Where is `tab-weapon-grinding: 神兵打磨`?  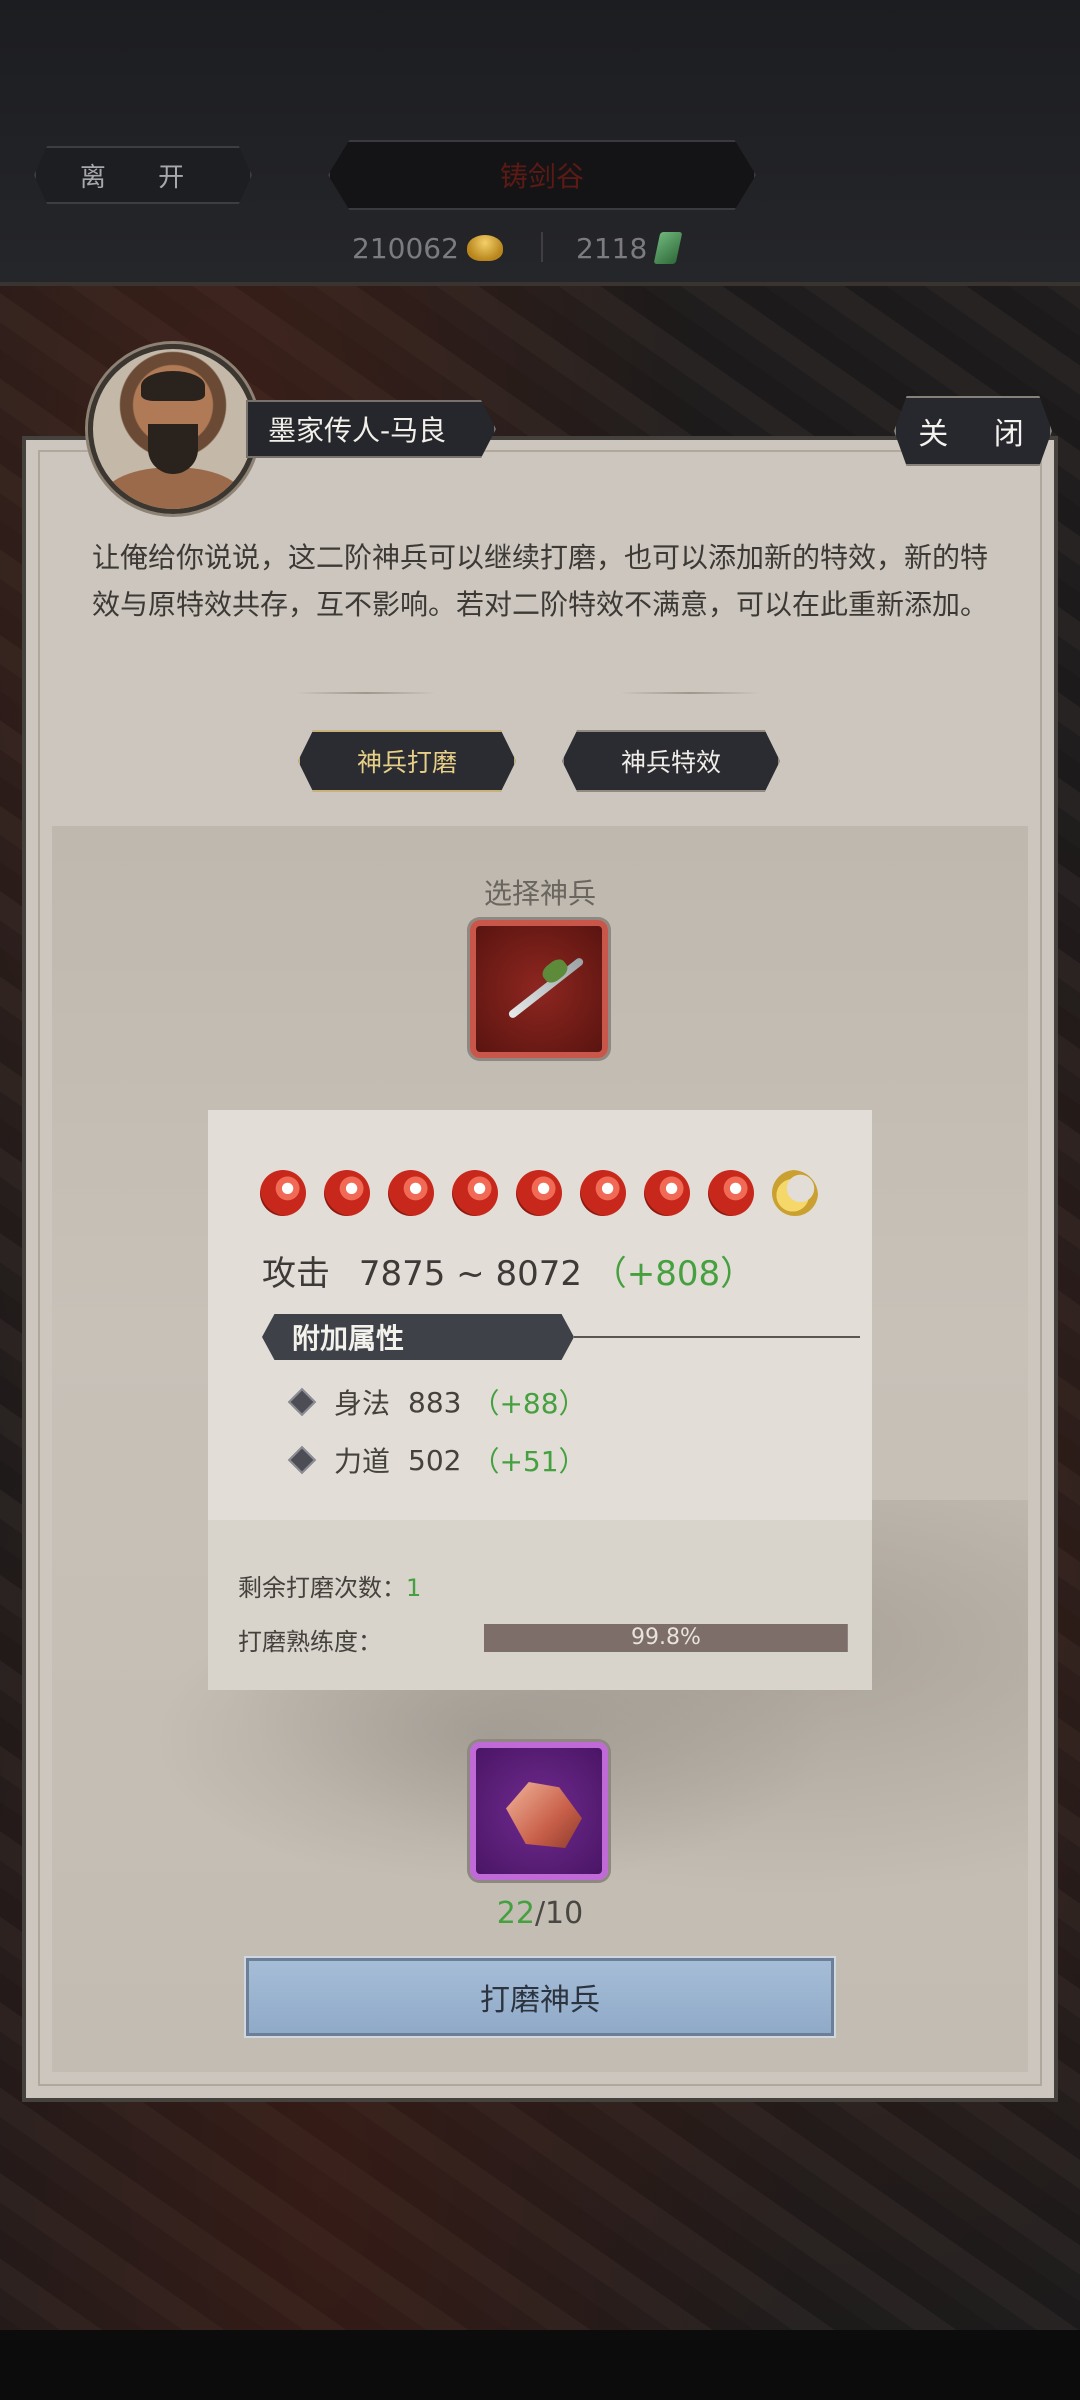 tab-weapon-grinding: 神兵打磨 is located at coordinates (407, 761).